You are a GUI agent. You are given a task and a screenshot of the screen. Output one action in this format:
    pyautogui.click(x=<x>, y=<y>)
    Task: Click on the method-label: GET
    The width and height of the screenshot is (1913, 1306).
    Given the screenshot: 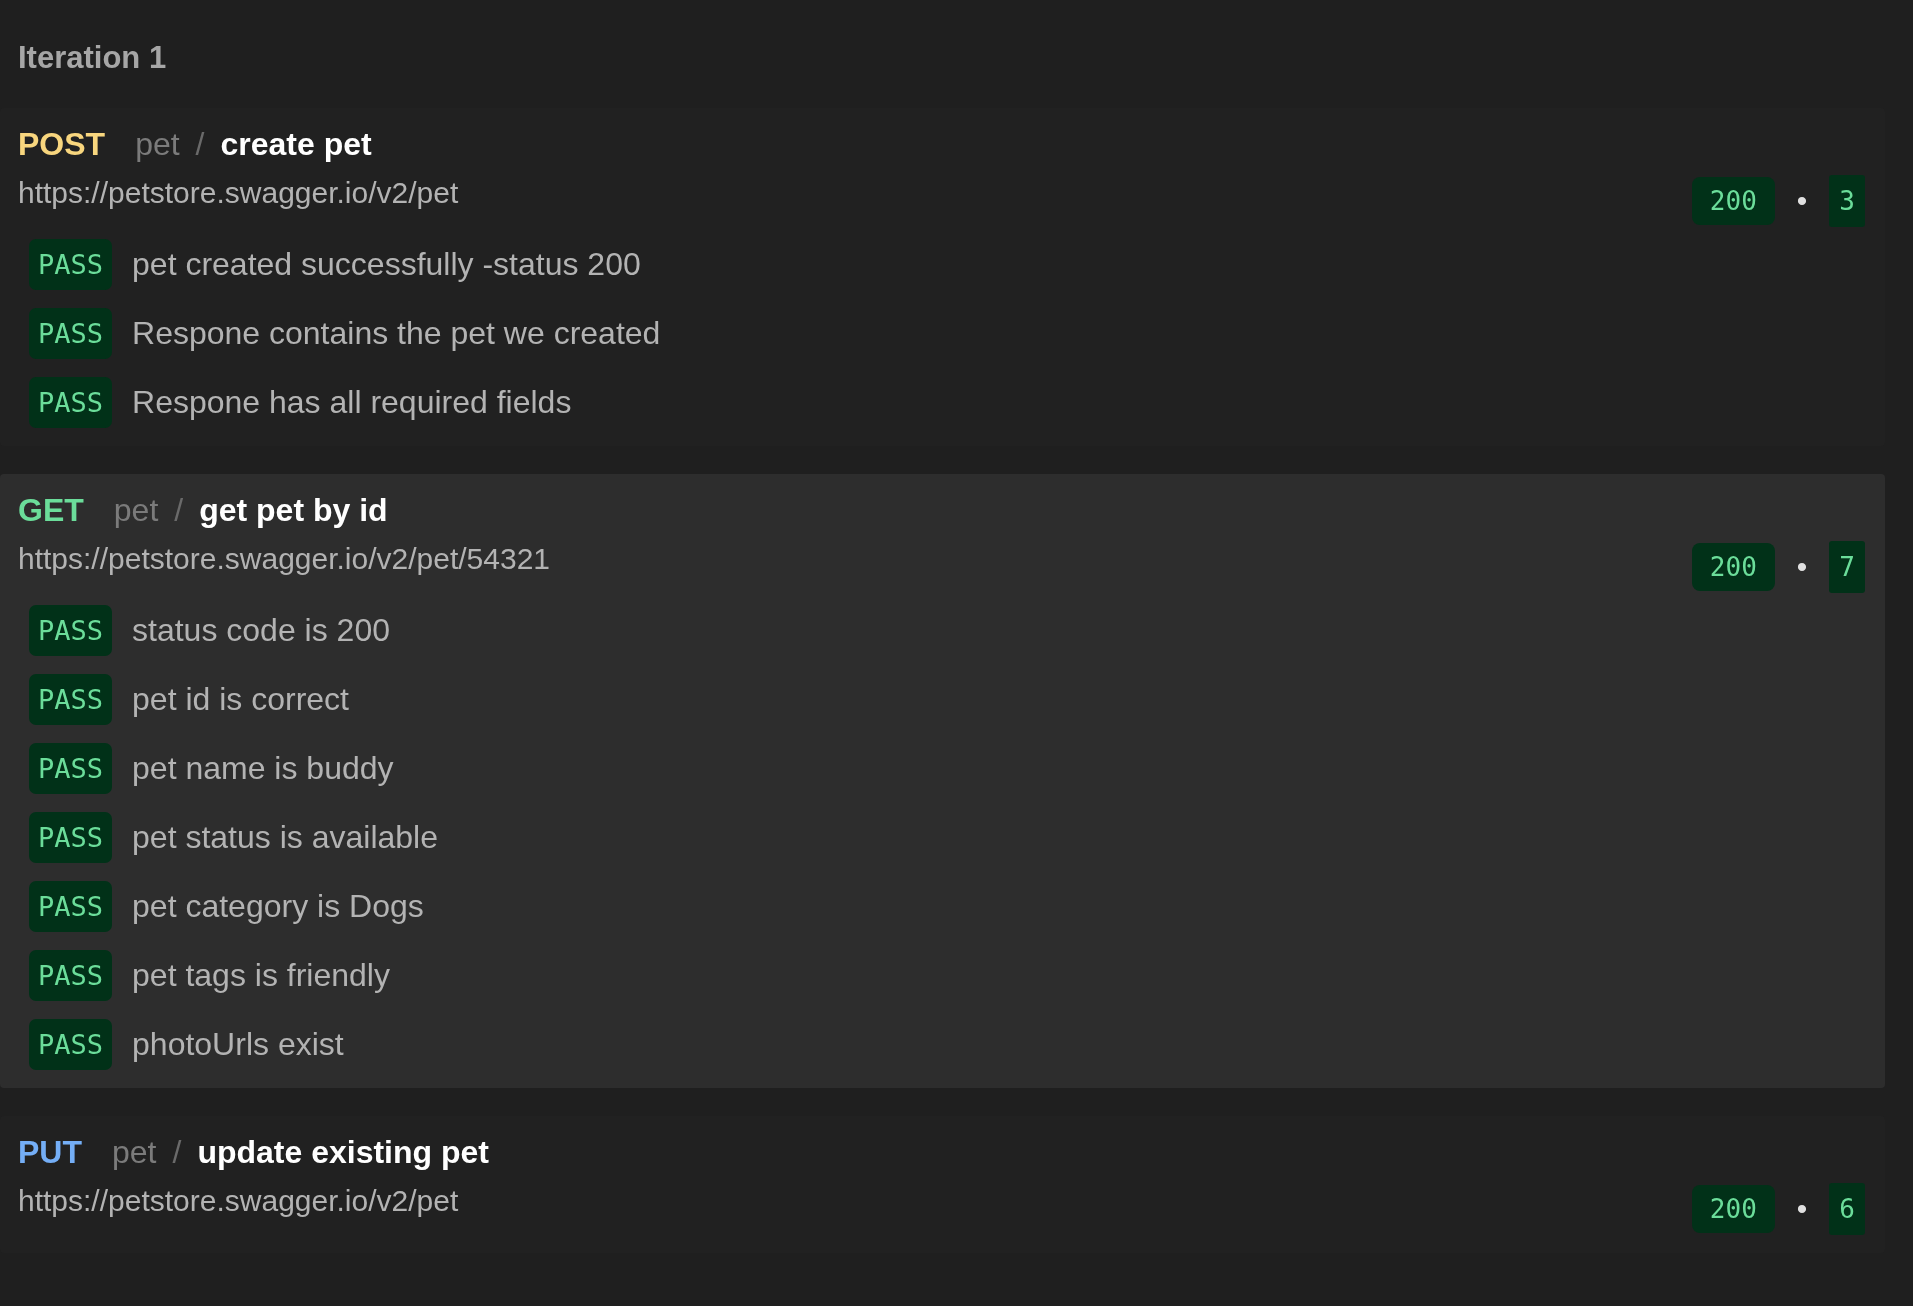 What is the action you would take?
    pyautogui.click(x=51, y=510)
    